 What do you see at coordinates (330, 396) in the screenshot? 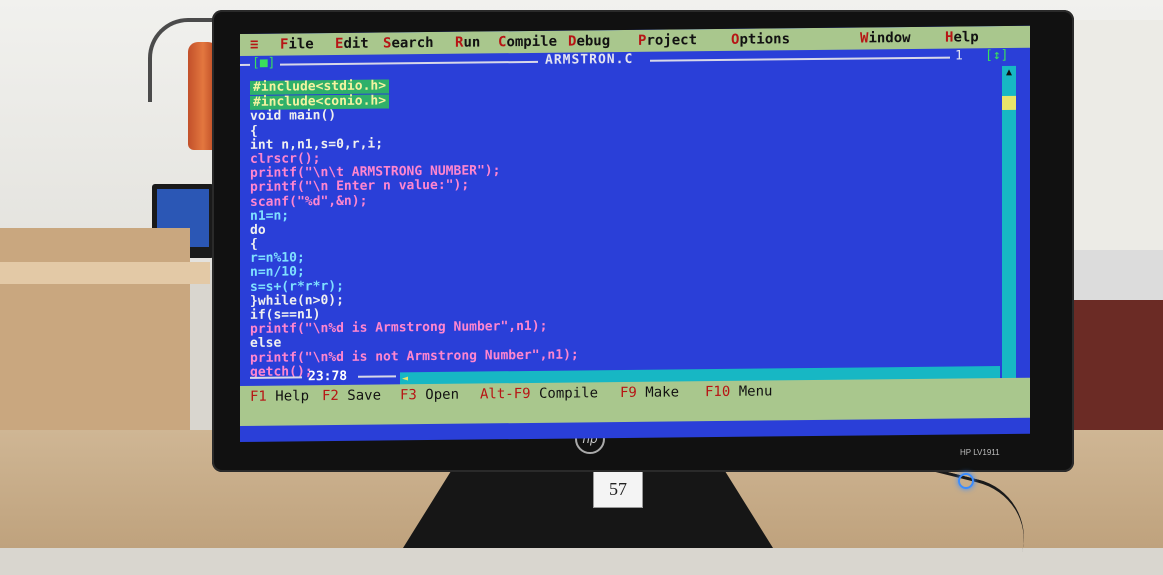
I see `fkey-key: F2` at bounding box center [330, 396].